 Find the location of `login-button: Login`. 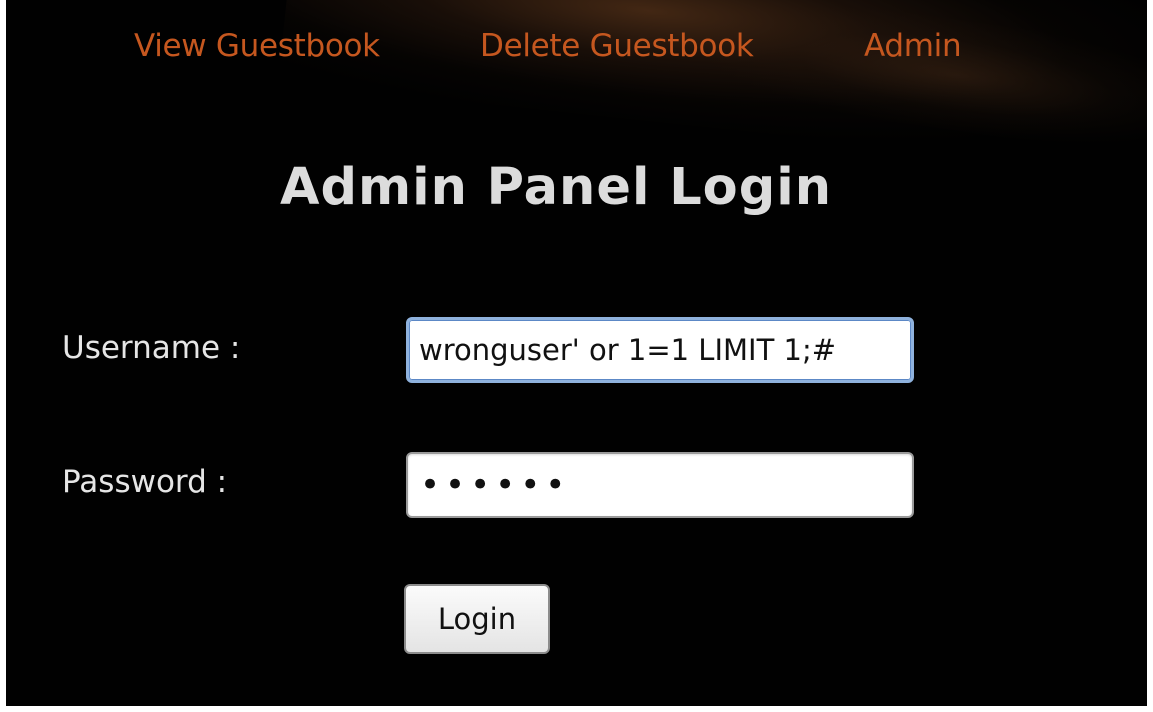

login-button: Login is located at coordinates (477, 619).